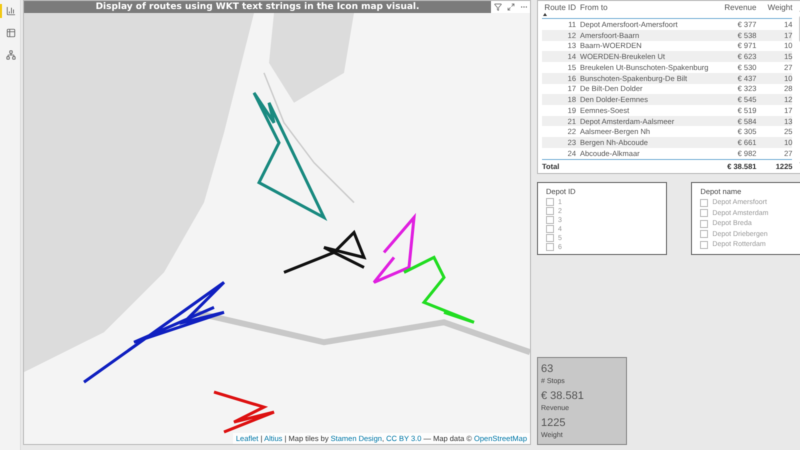 Image resolution: width=800 pixels, height=450 pixels. What do you see at coordinates (547, 369) in the screenshot?
I see `kpi-value: 63` at bounding box center [547, 369].